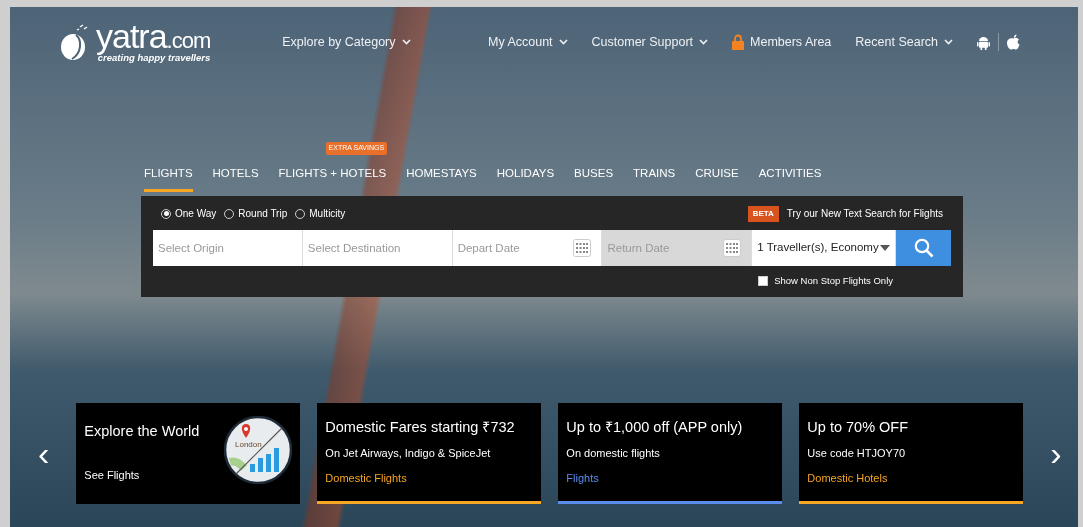  Describe the element at coordinates (249, 444) in the screenshot. I see `map-label: London` at that location.